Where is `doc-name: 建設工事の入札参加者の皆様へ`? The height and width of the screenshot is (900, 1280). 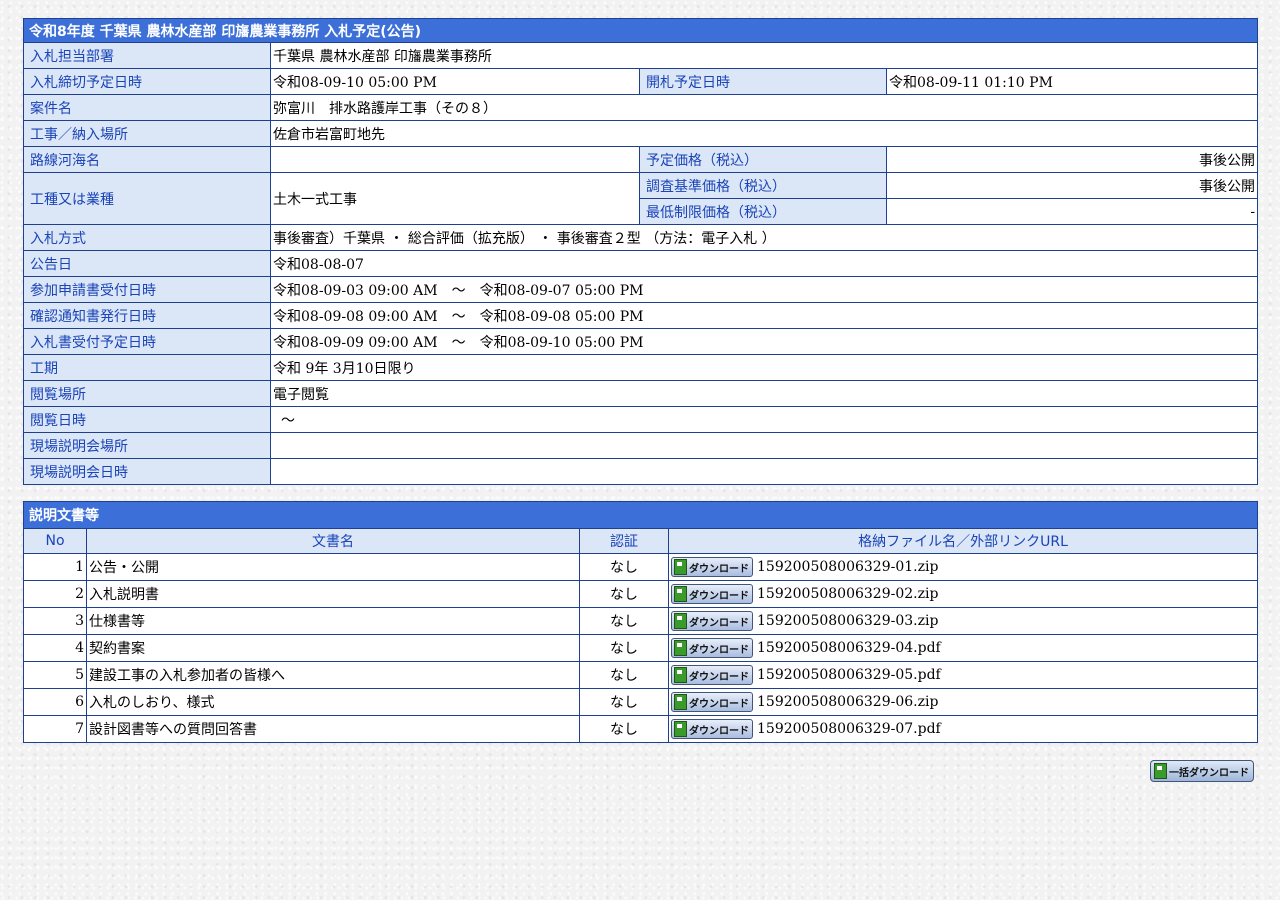 doc-name: 建設工事の入札参加者の皆様へ is located at coordinates (333, 675).